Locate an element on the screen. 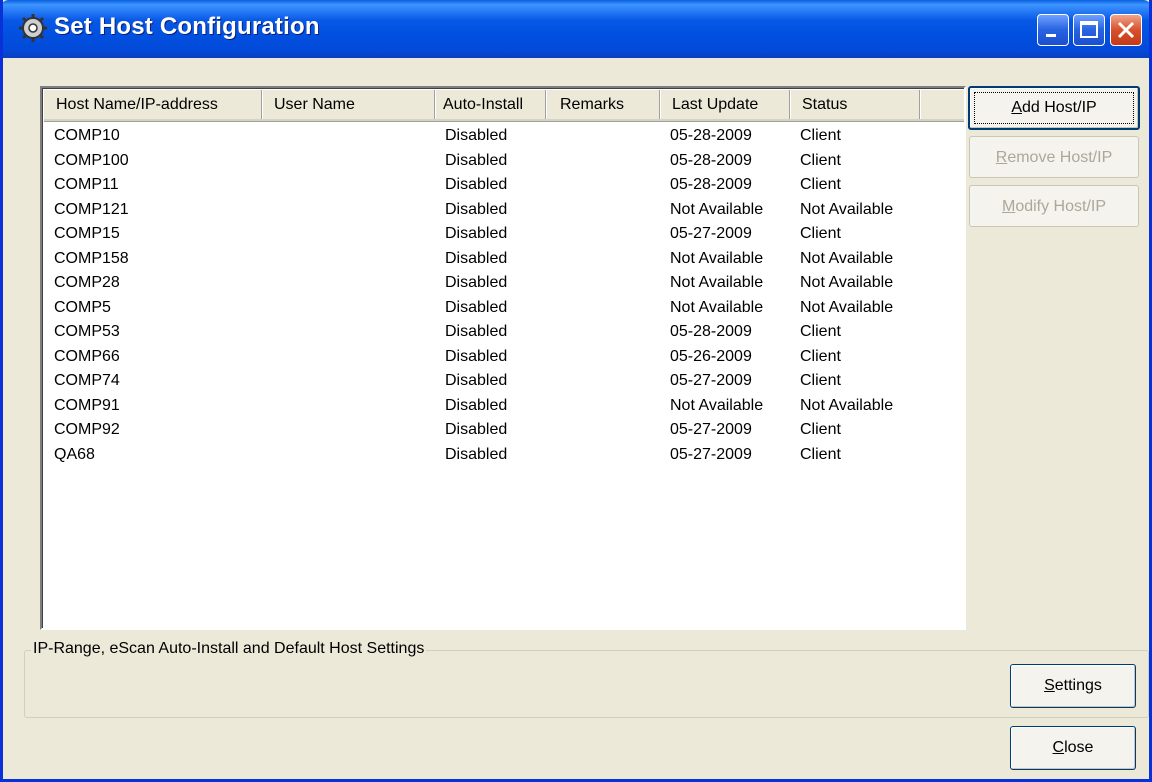 This screenshot has width=1152, height=782. table-row: QA68 Disabled 05-27-2009 Client is located at coordinates (504, 455).